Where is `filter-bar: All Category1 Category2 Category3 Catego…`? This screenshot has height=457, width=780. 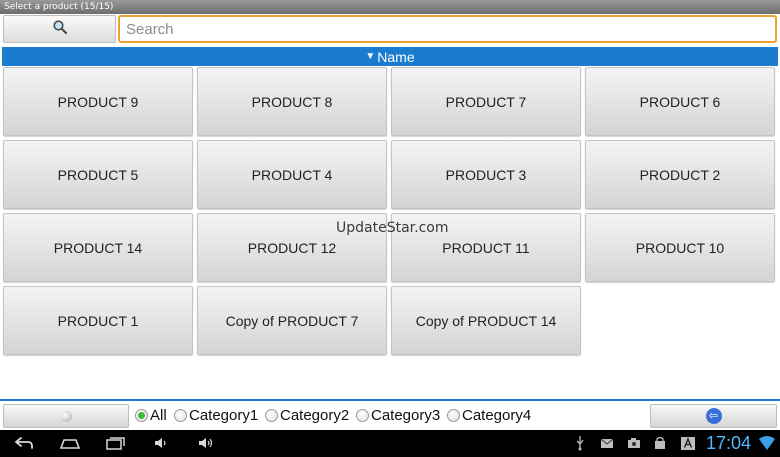
filter-bar: All Category1 Category2 Category3 Catego… is located at coordinates (390, 414).